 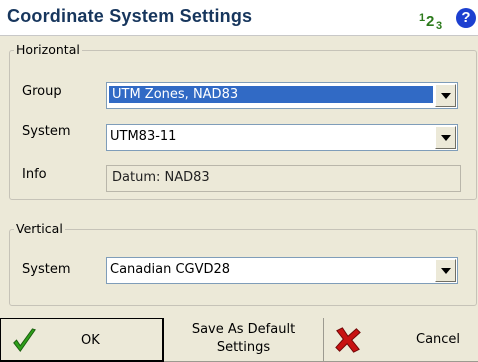 What do you see at coordinates (348, 340) in the screenshot?
I see `x-mark-icon` at bounding box center [348, 340].